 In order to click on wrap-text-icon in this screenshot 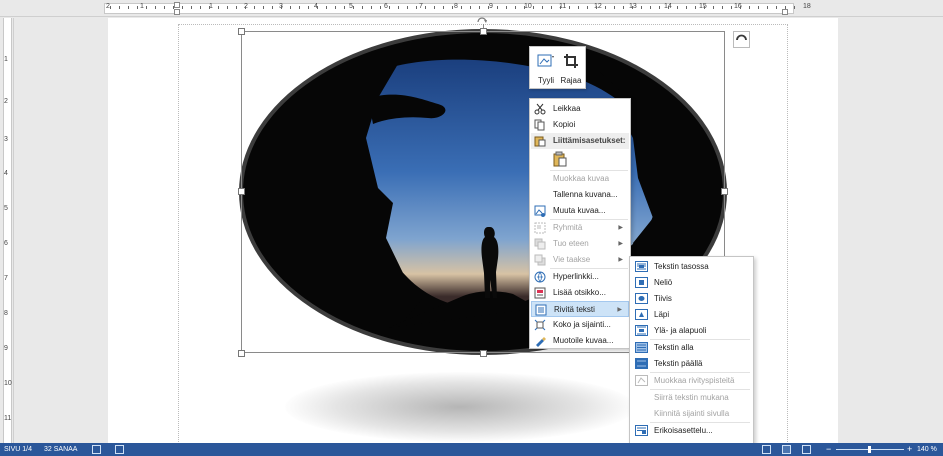, I will do `click(541, 310)`.